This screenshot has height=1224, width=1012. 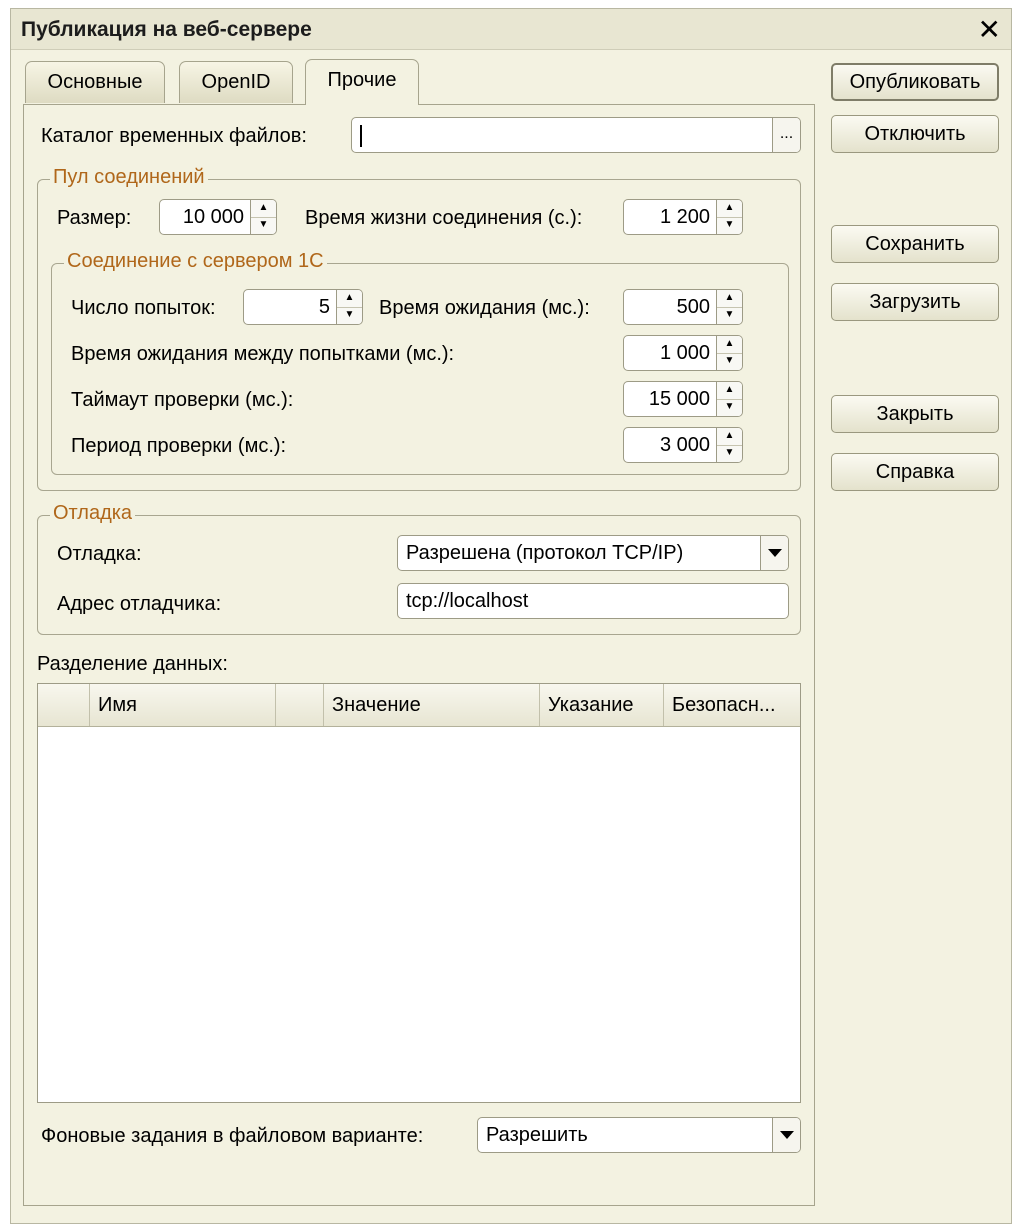 What do you see at coordinates (362, 82) in the screenshot?
I see `tab-other: Прочие` at bounding box center [362, 82].